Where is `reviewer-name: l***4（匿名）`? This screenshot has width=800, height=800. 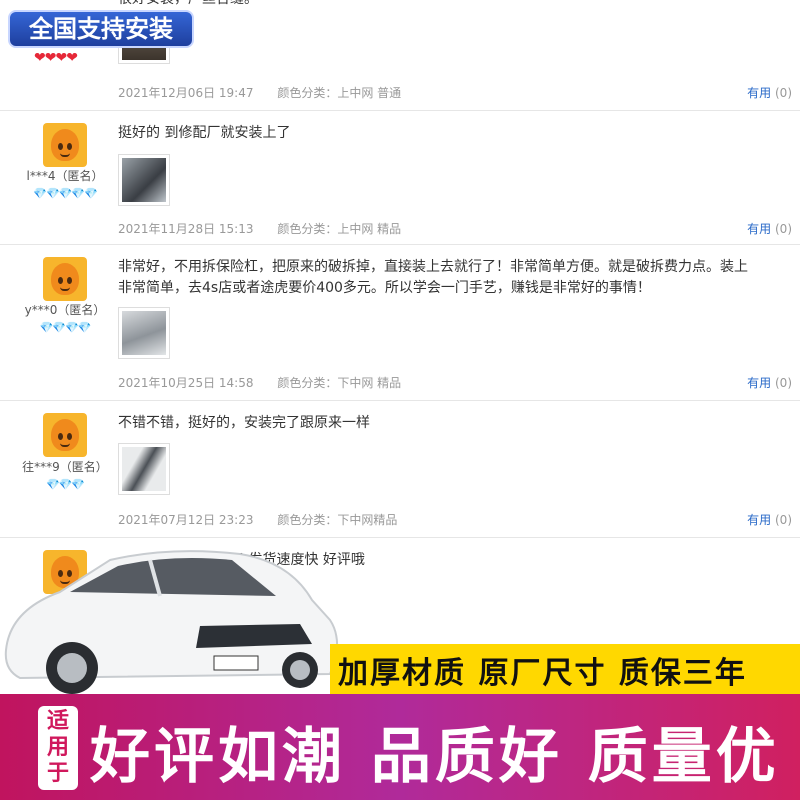 reviewer-name: l***4（匿名） is located at coordinates (65, 176).